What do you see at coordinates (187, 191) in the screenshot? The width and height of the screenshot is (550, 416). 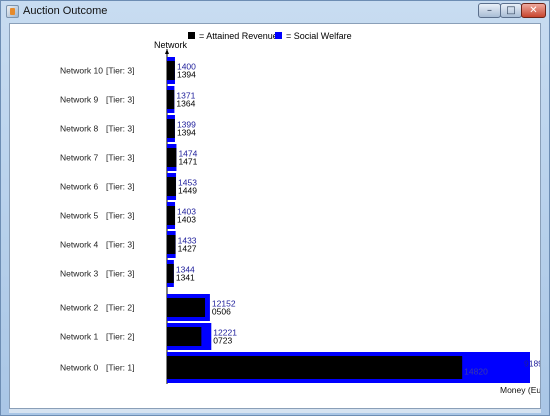 I see `value-label-revenue: 1449` at bounding box center [187, 191].